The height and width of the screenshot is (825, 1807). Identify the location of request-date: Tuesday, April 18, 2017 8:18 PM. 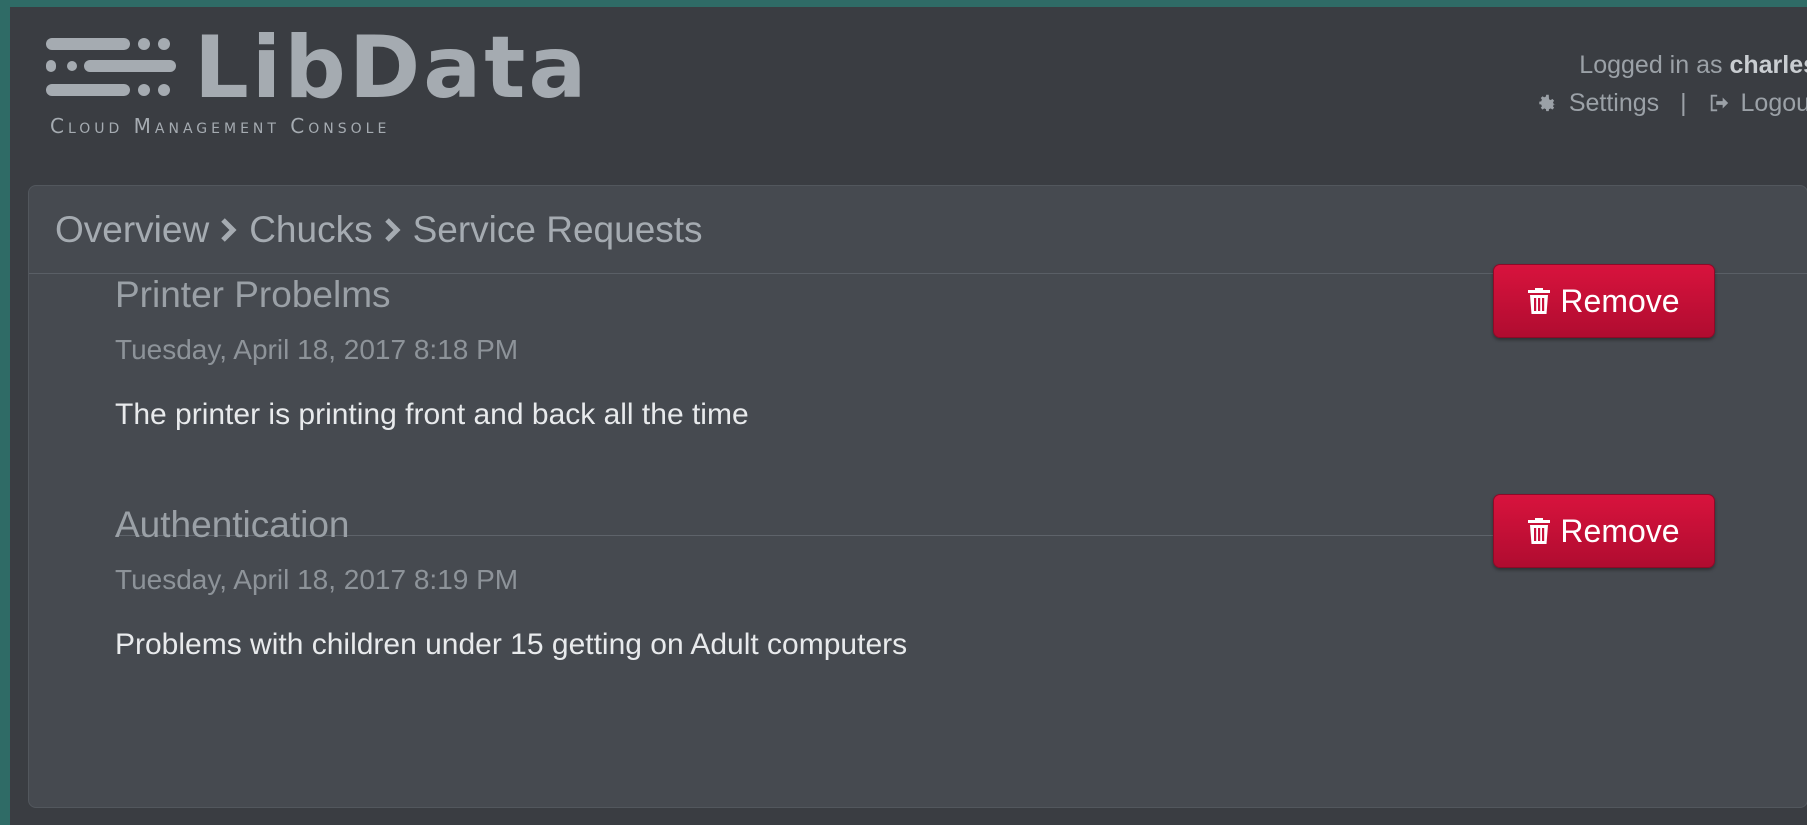
(317, 349).